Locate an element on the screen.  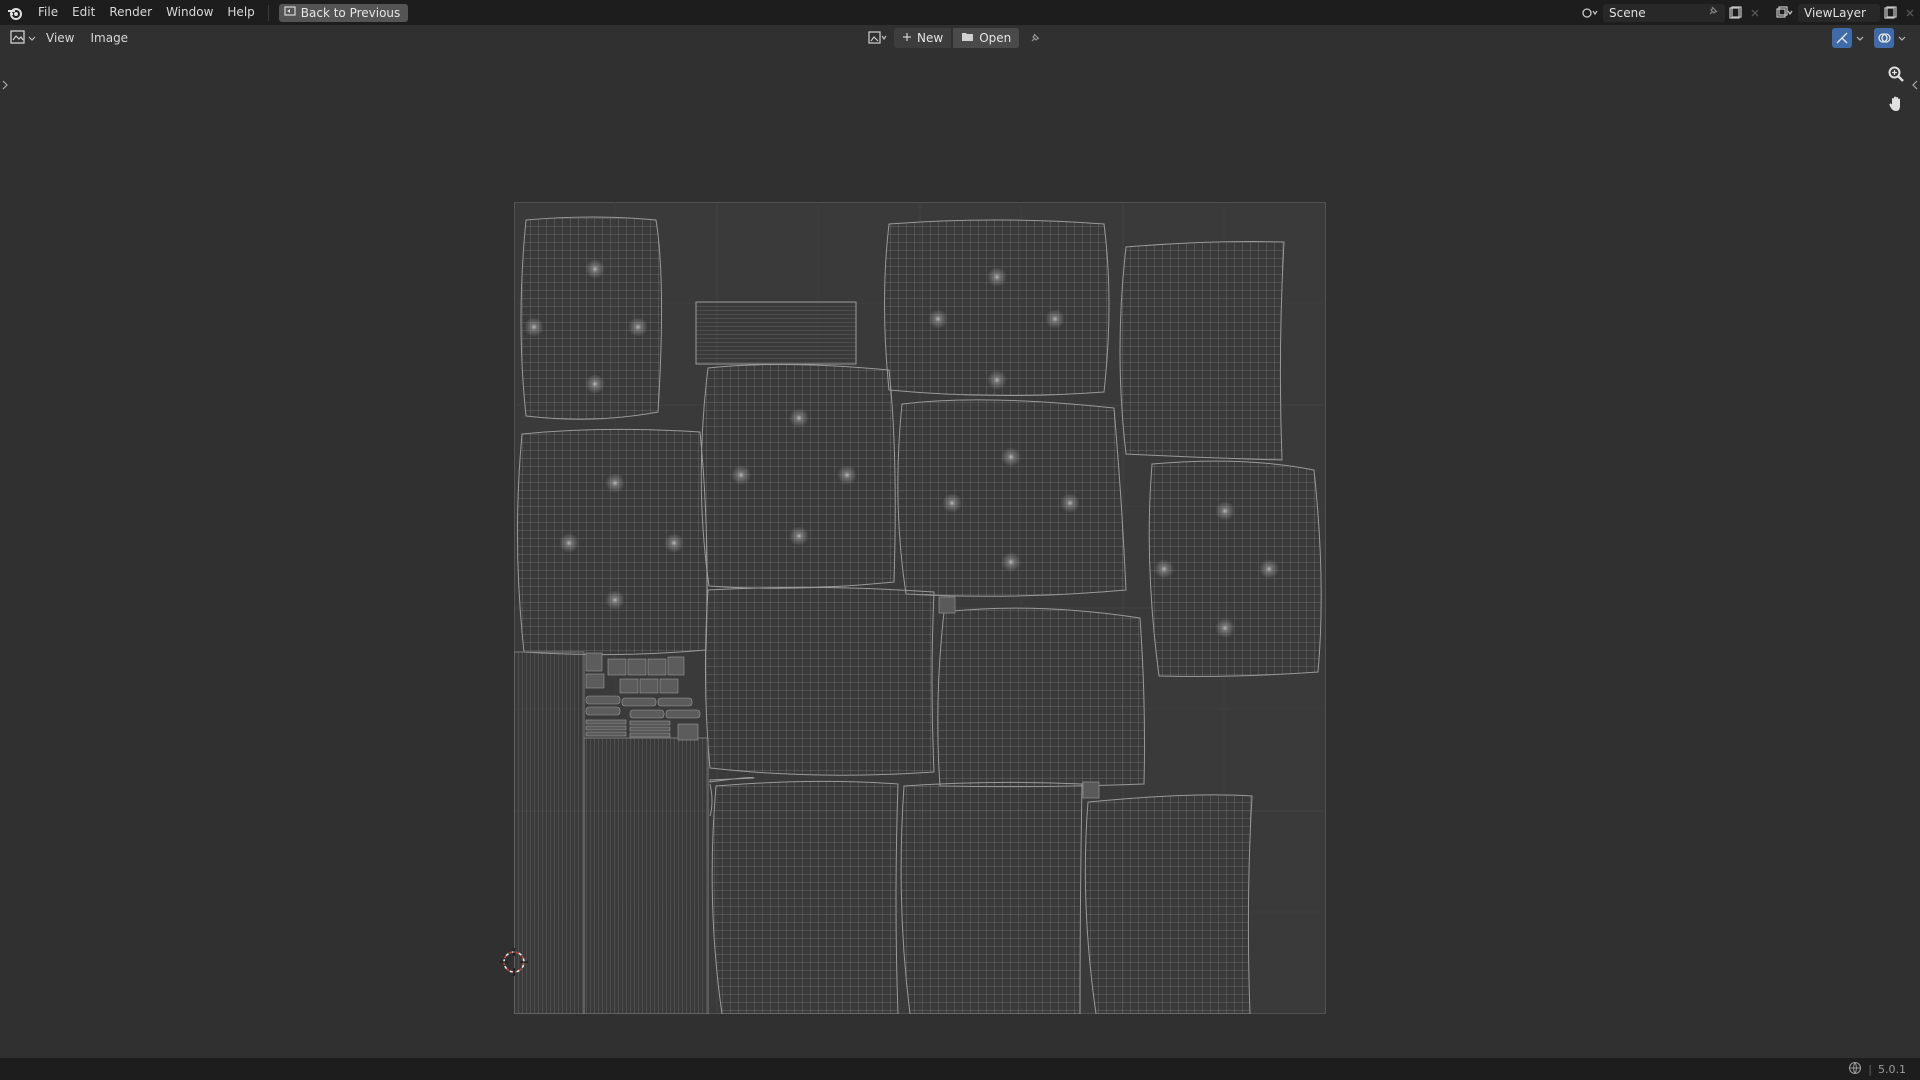
gizmo-toggle-icon is located at coordinates (1842, 38).